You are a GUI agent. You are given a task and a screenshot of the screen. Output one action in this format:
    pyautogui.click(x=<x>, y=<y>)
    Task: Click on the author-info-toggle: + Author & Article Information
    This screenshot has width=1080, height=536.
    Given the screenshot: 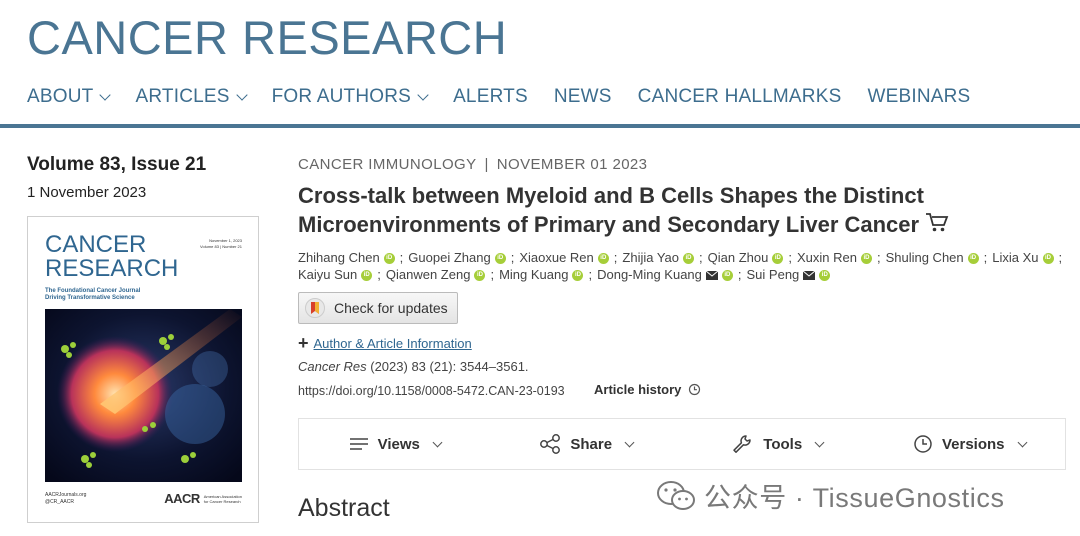 What is the action you would take?
    pyautogui.click(x=385, y=343)
    